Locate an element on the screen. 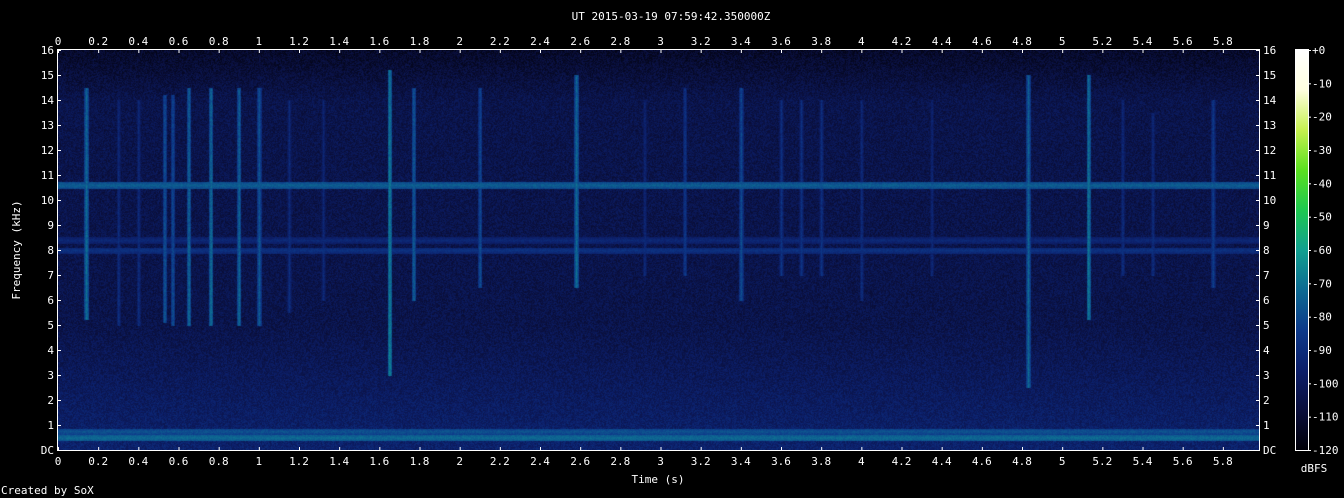  colorbar-tick-label: -60 is located at coordinates (1322, 250).